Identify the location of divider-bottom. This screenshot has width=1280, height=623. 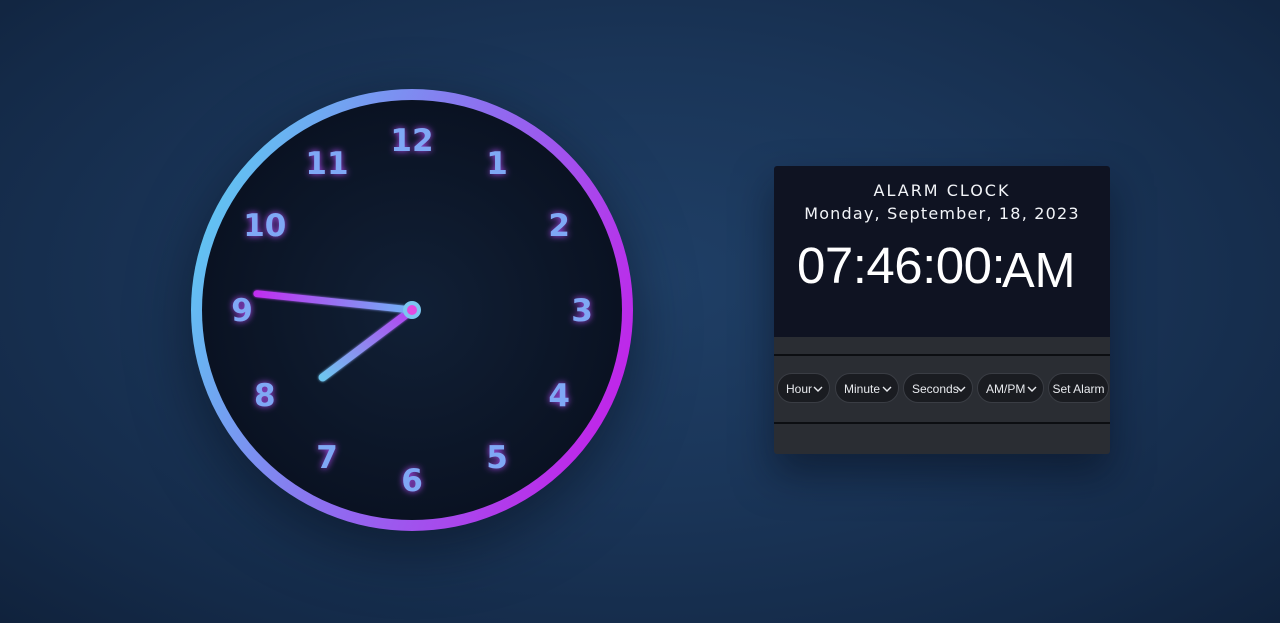
(942, 423).